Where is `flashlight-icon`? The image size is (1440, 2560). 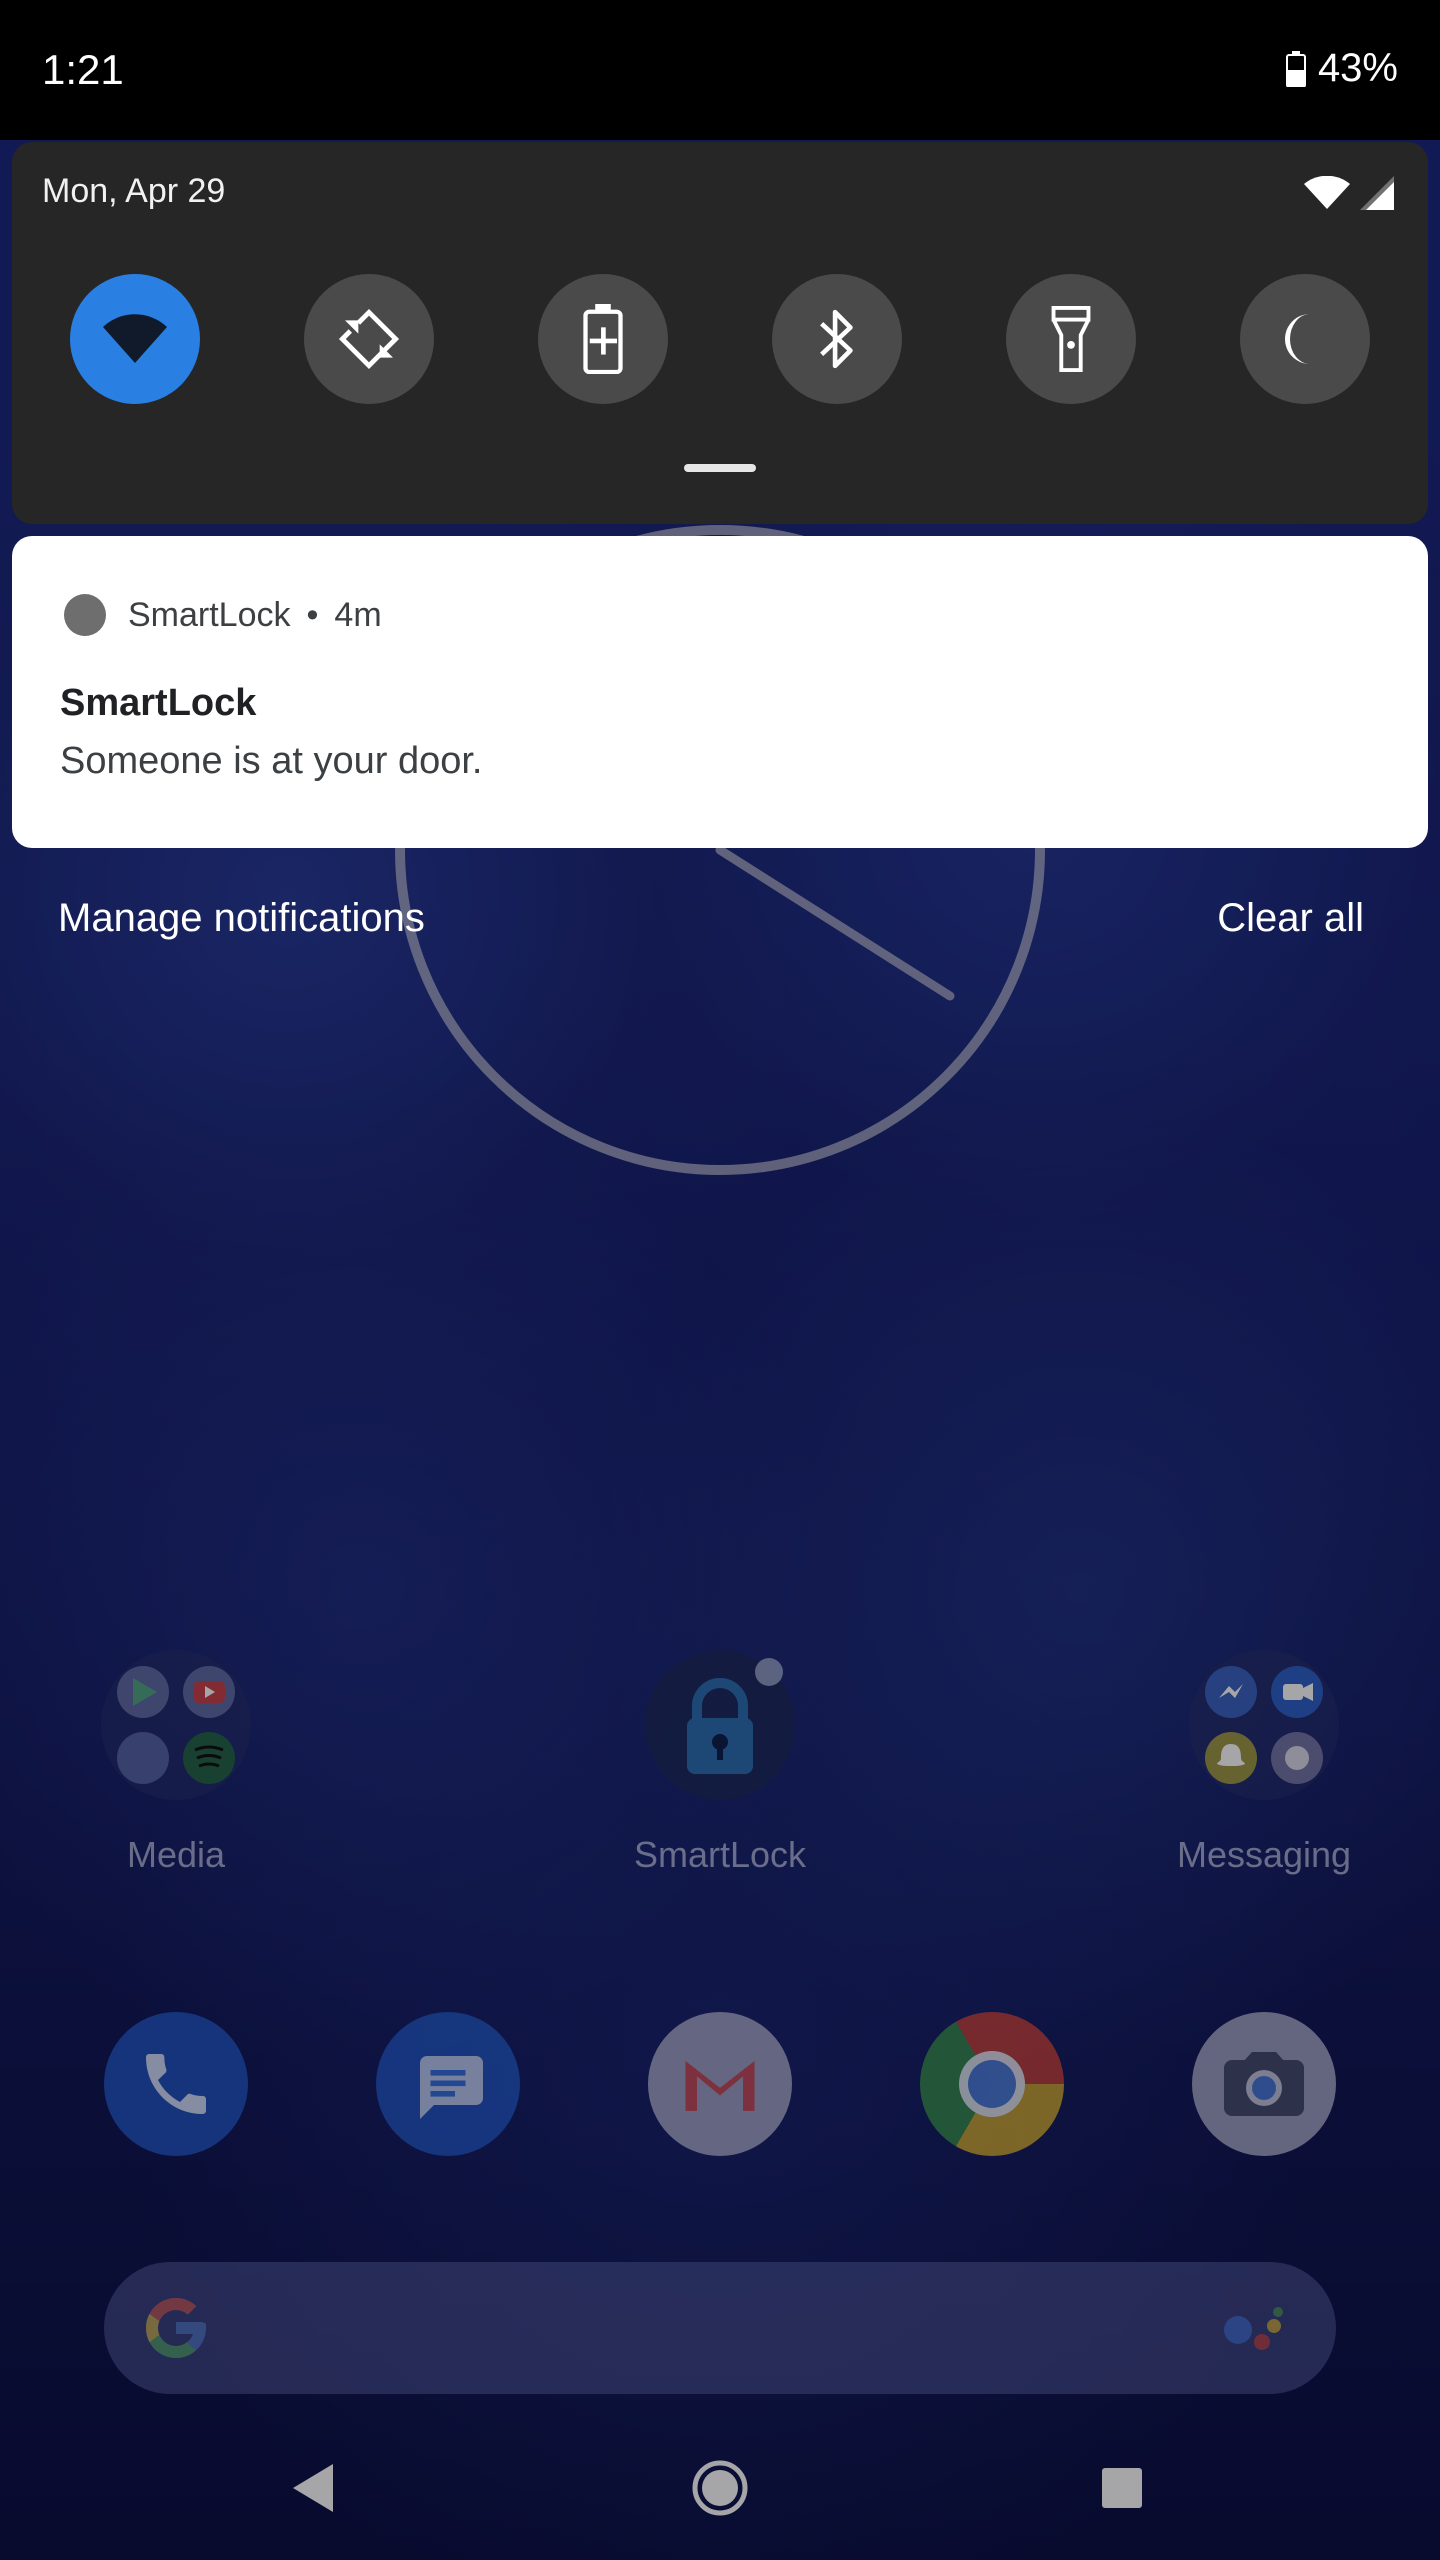
flashlight-icon is located at coordinates (1071, 339).